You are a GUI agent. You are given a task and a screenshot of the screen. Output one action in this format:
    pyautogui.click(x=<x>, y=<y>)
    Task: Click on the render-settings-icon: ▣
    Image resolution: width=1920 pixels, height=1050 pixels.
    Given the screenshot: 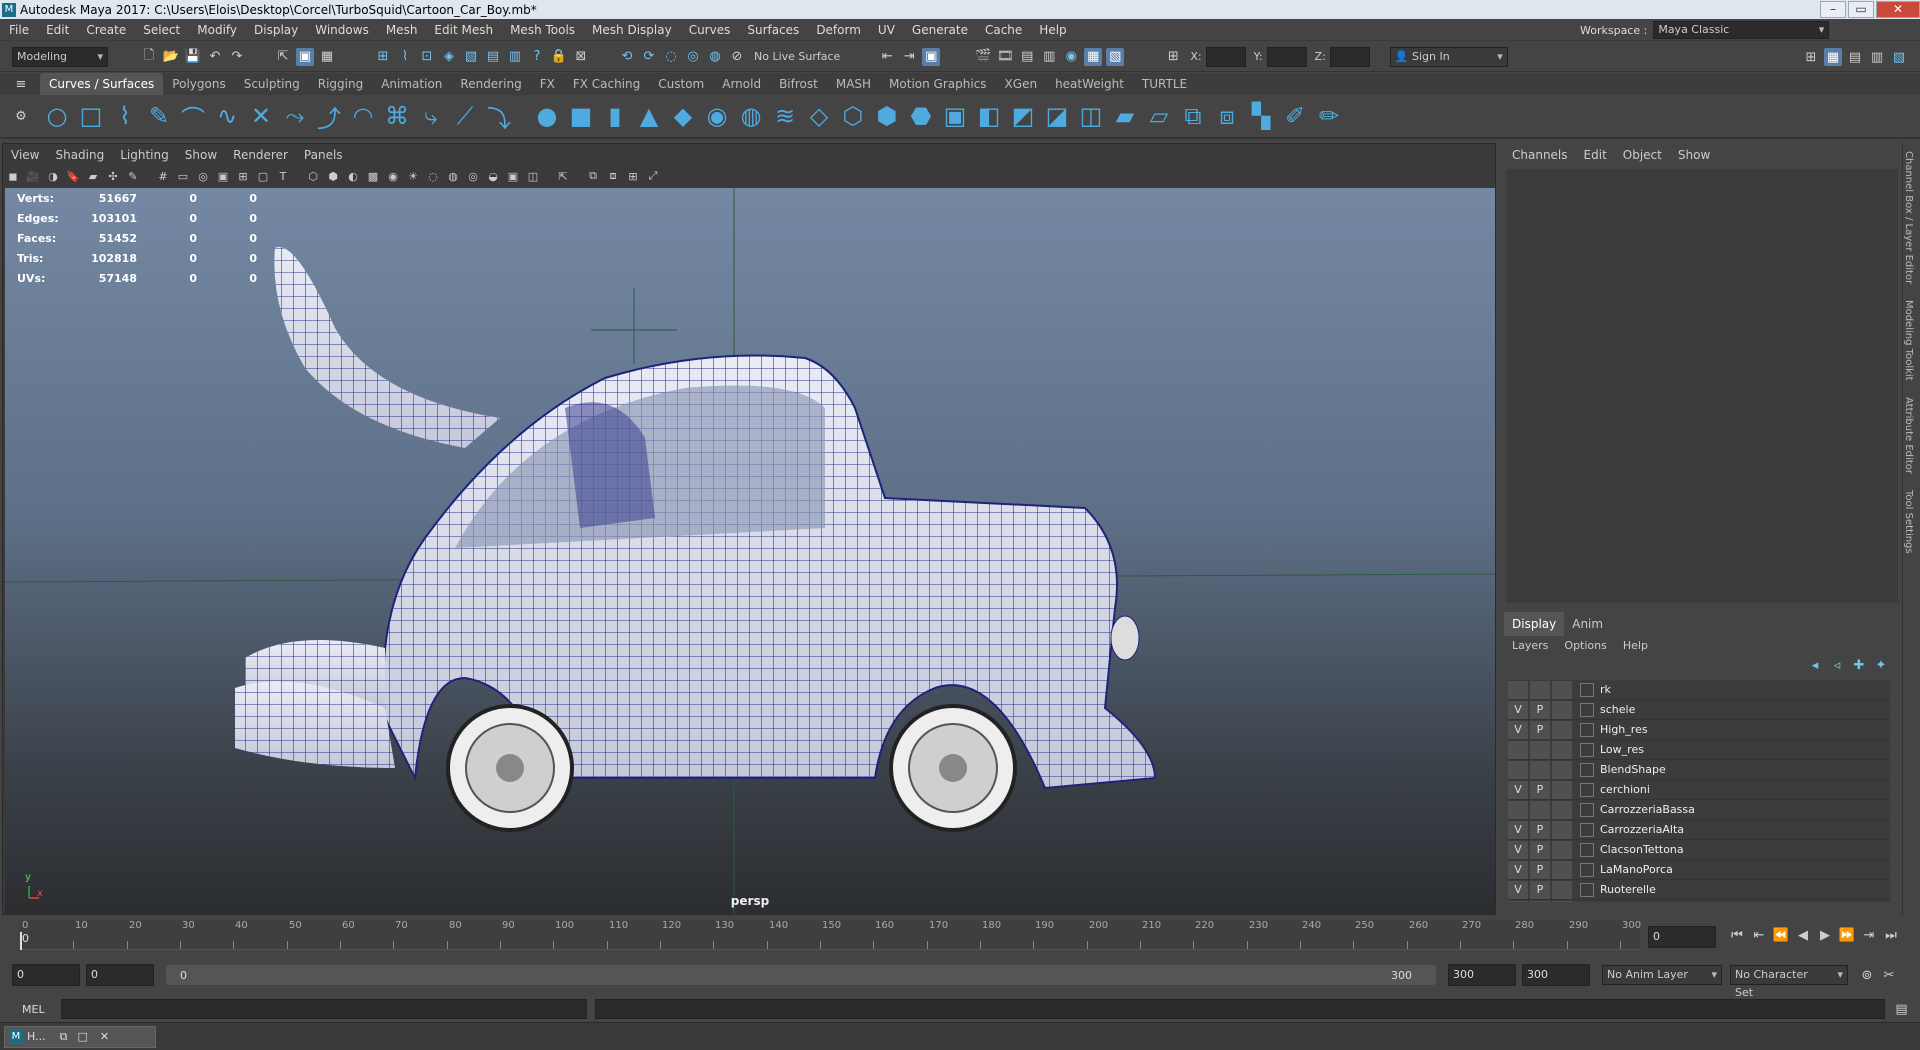 What is the action you would take?
    pyautogui.click(x=931, y=56)
    